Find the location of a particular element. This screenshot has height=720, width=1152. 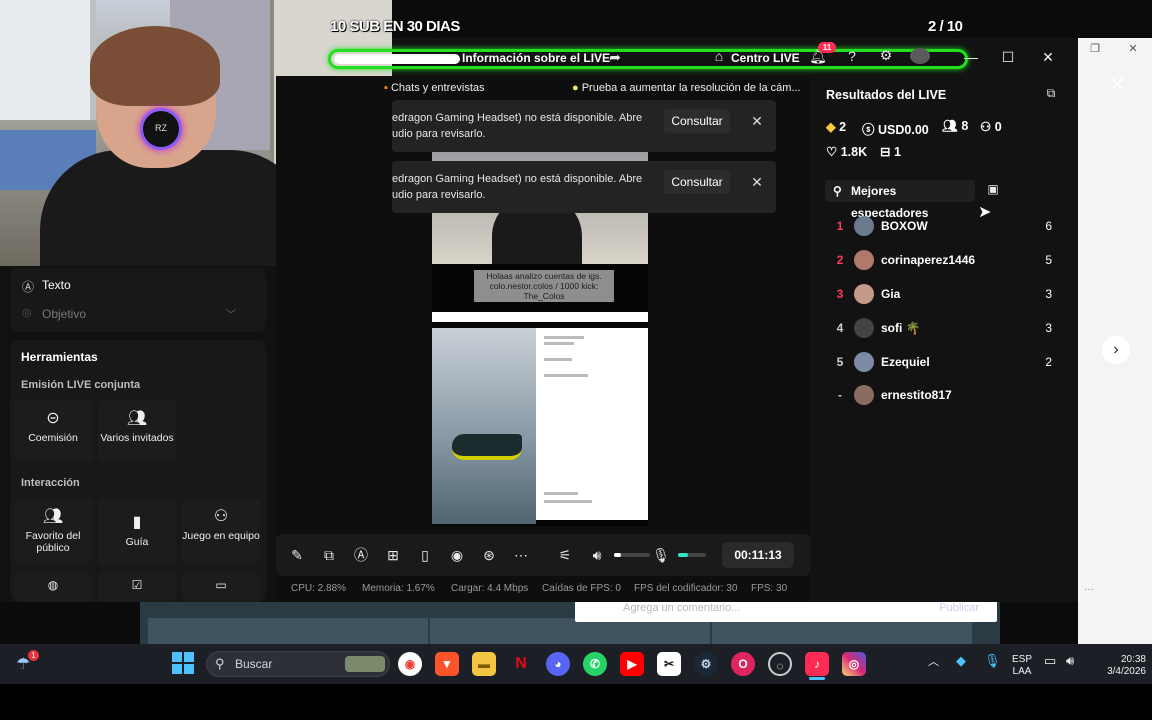

taskbar-search: ⚲ Buscar is located at coordinates (298, 664).